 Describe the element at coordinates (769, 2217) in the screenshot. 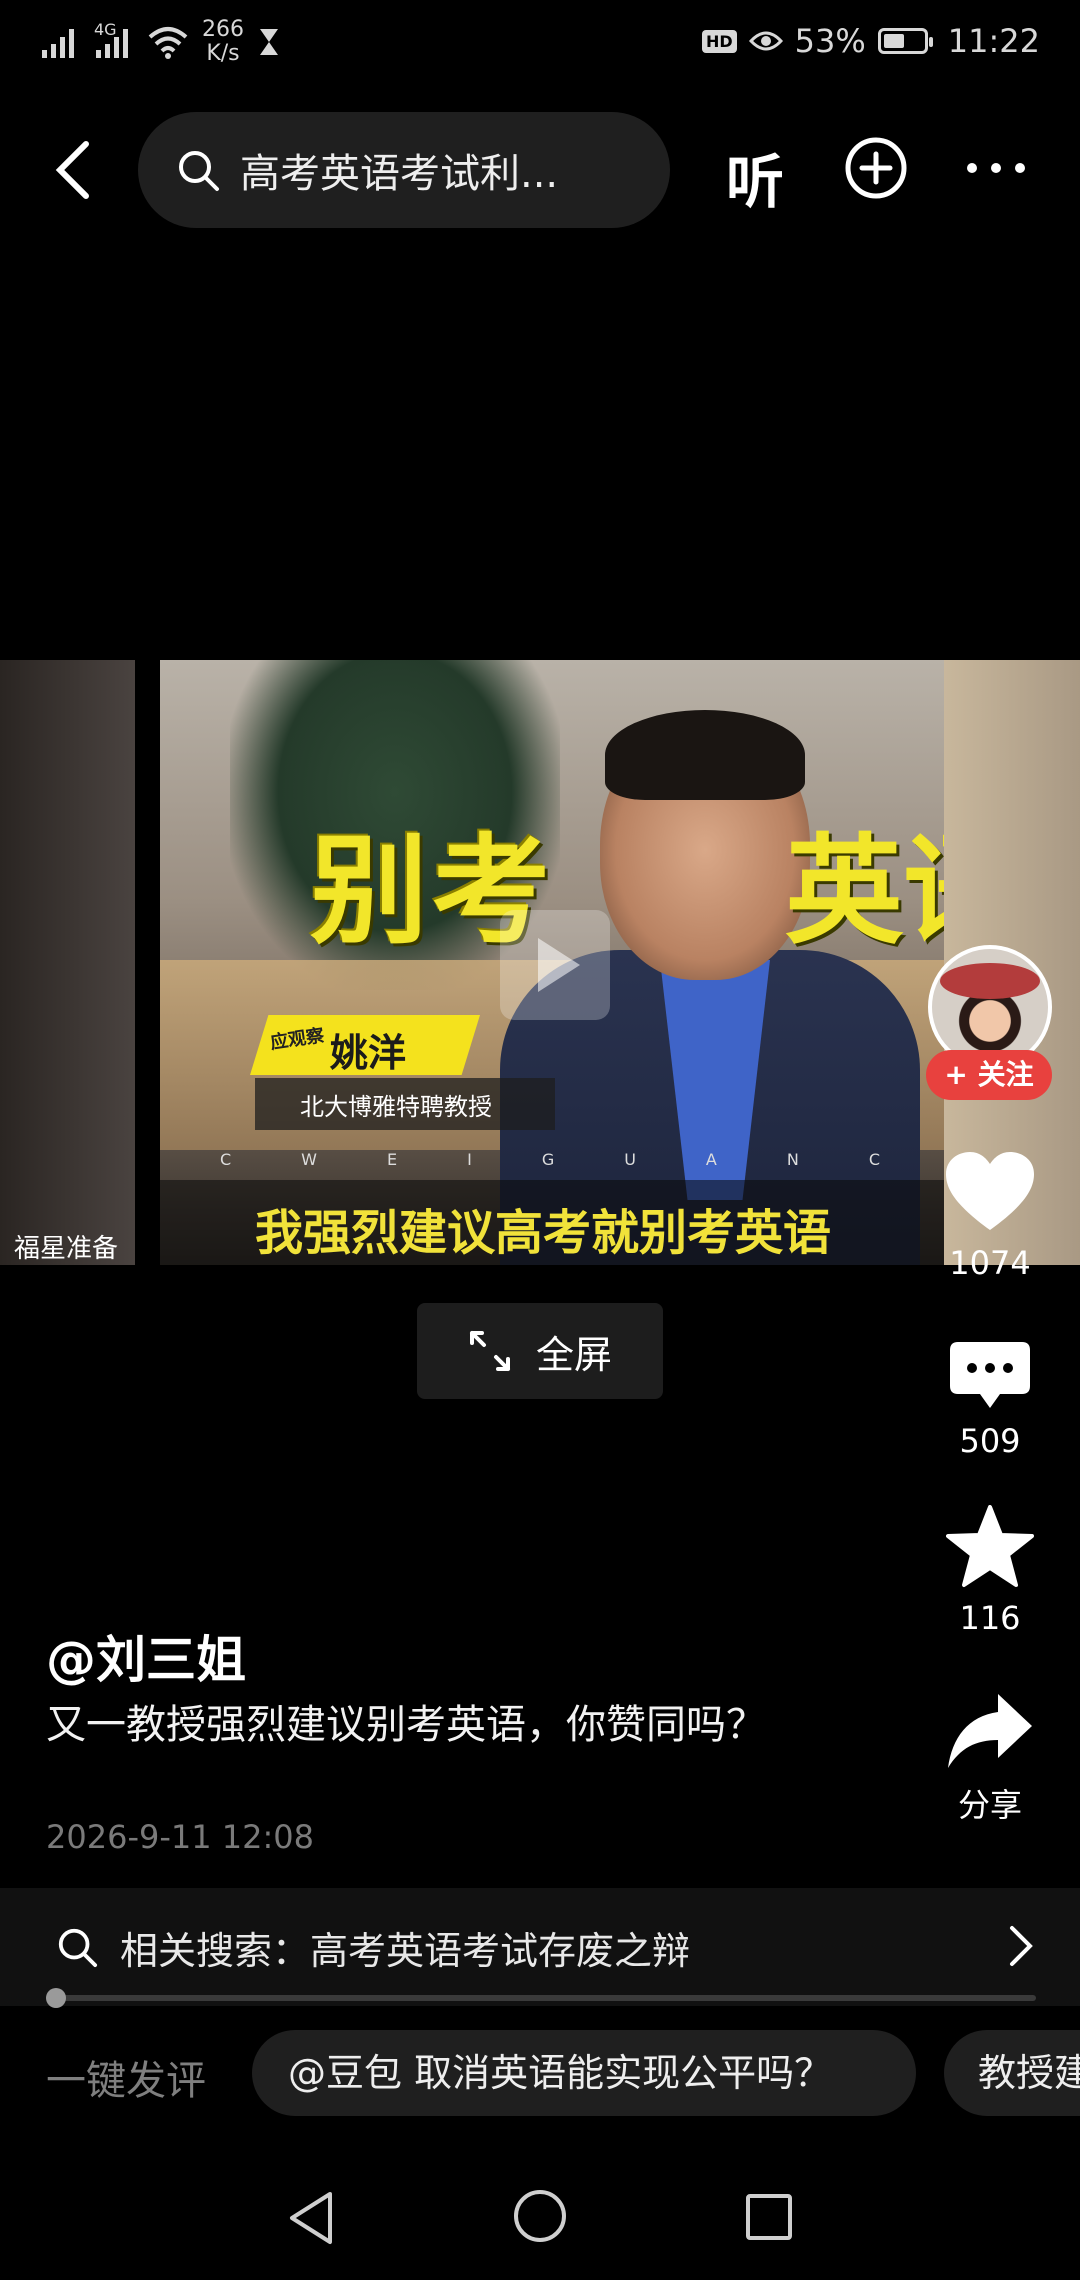

I see `nav-recent-icon` at that location.